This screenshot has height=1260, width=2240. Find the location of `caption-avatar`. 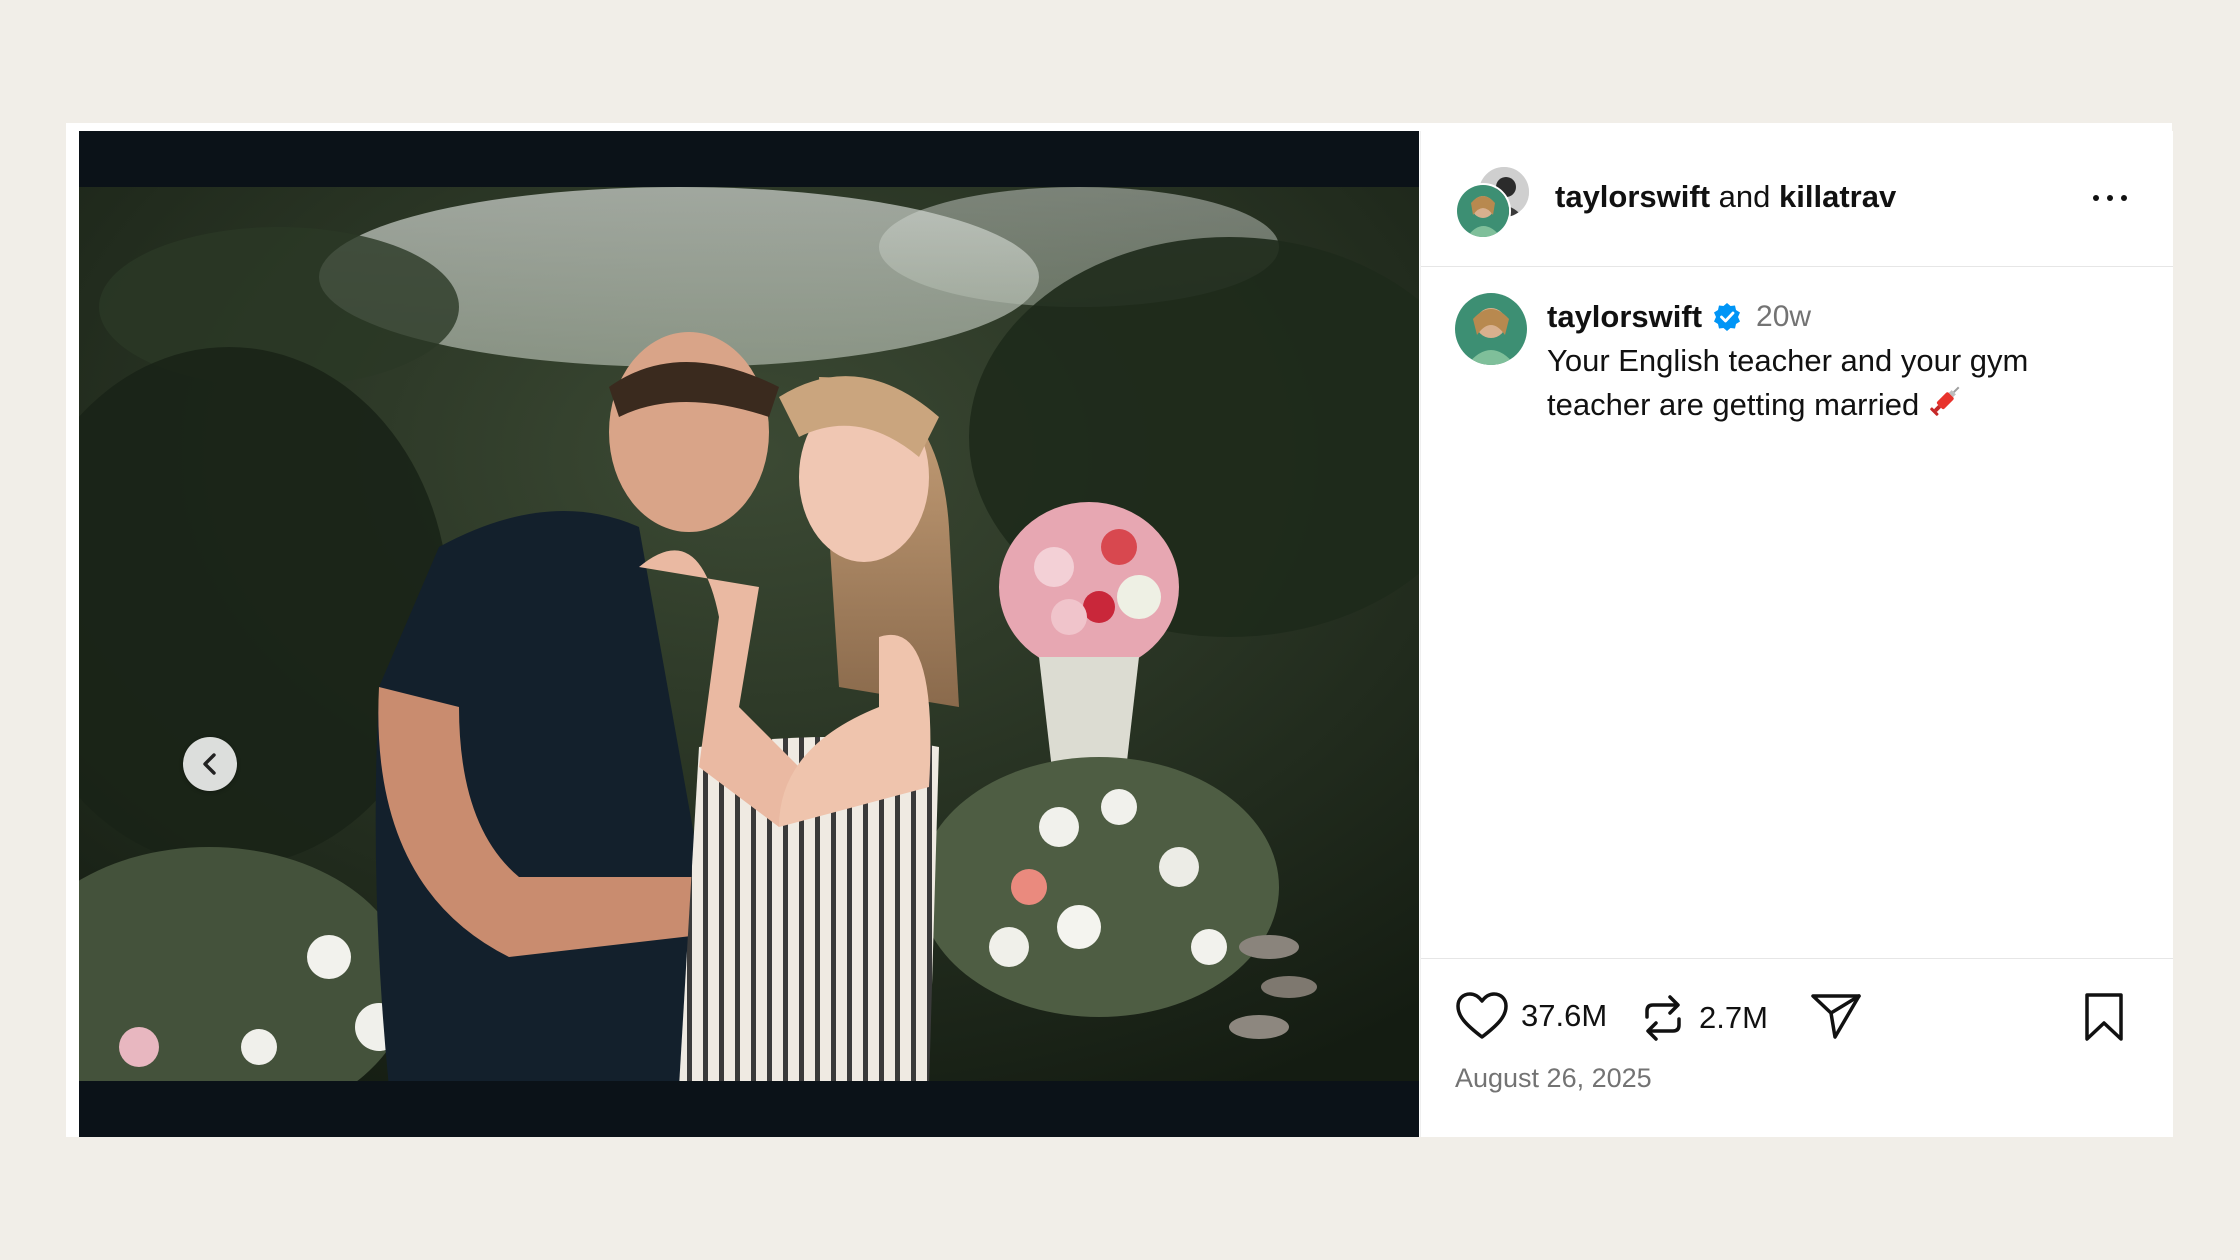

caption-avatar is located at coordinates (1491, 329).